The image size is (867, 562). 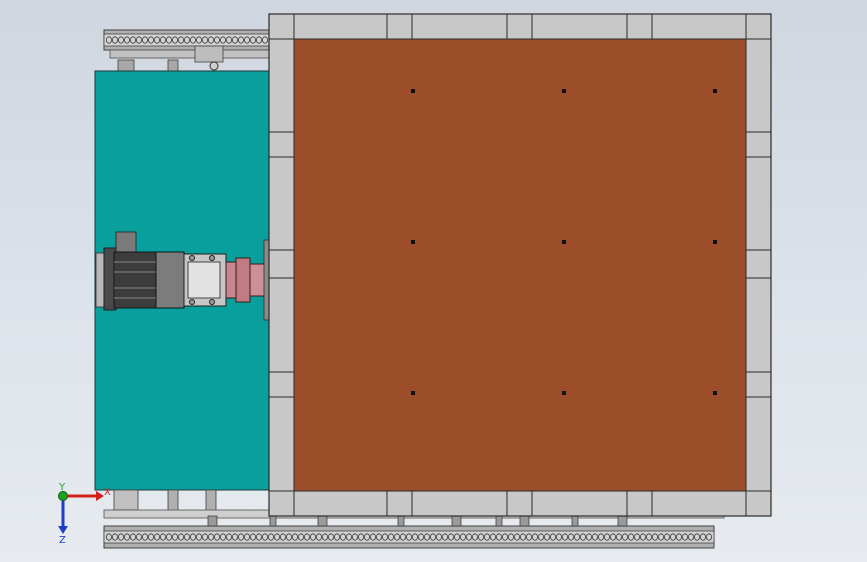 I want to click on x-axis-label: X, so click(x=107, y=492).